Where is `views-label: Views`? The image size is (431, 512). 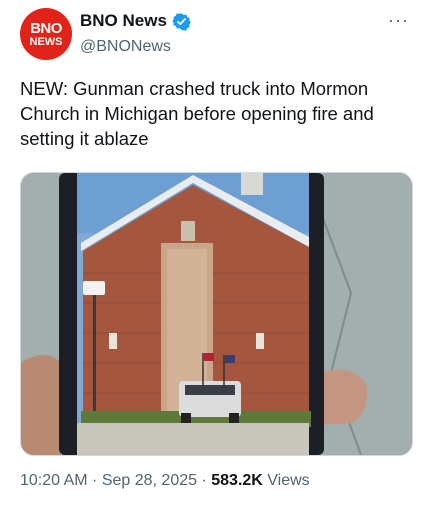 views-label: Views is located at coordinates (286, 480).